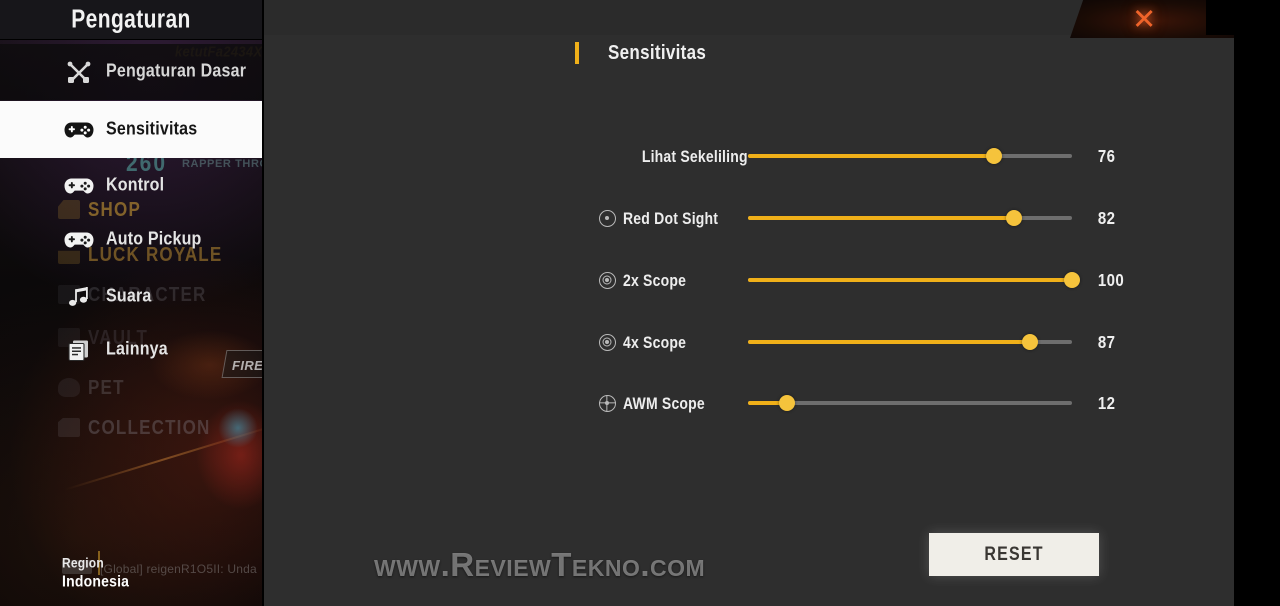 This screenshot has width=1280, height=606. I want to click on slider-label-wrap: Red Dot Sight, so click(672, 218).